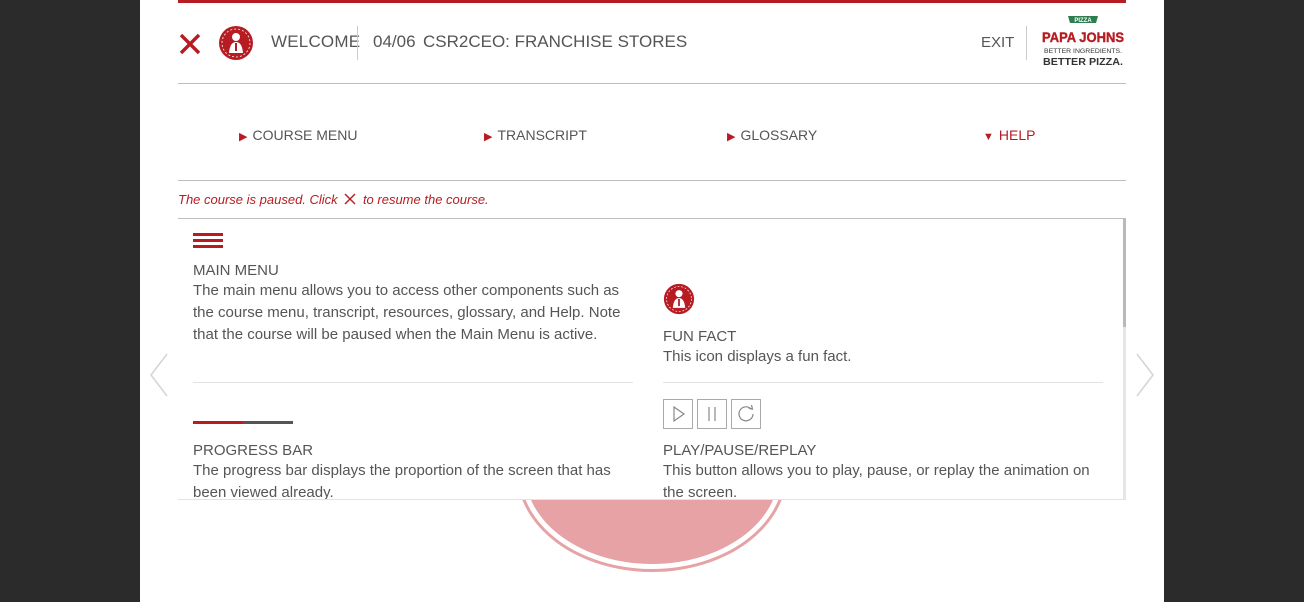  Describe the element at coordinates (700, 336) in the screenshot. I see `help-heading-fun-fact: FUN FACT` at that location.